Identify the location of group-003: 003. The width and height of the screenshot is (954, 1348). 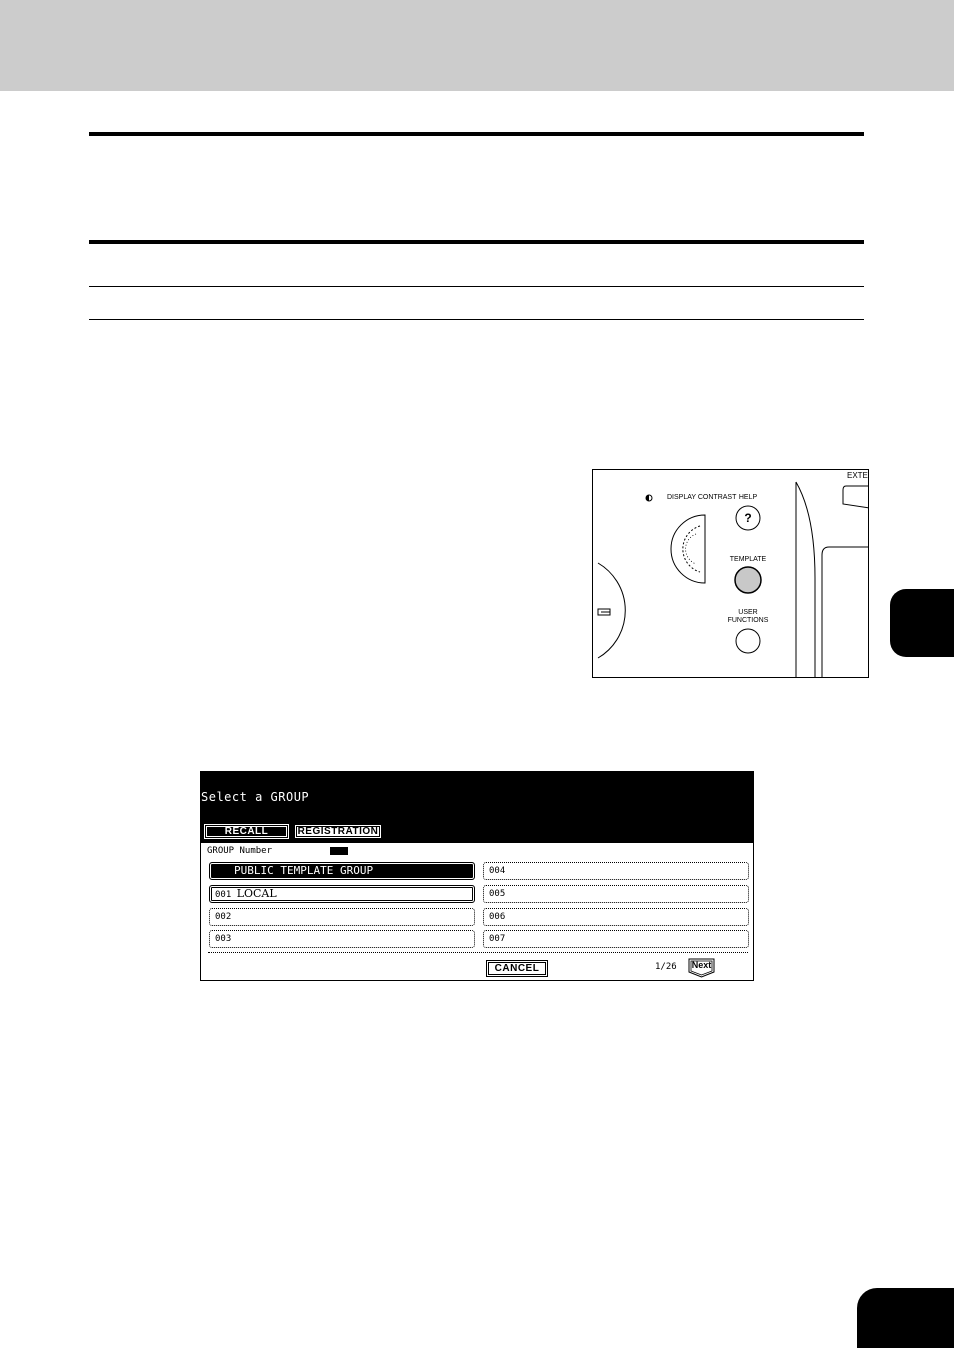
(342, 939).